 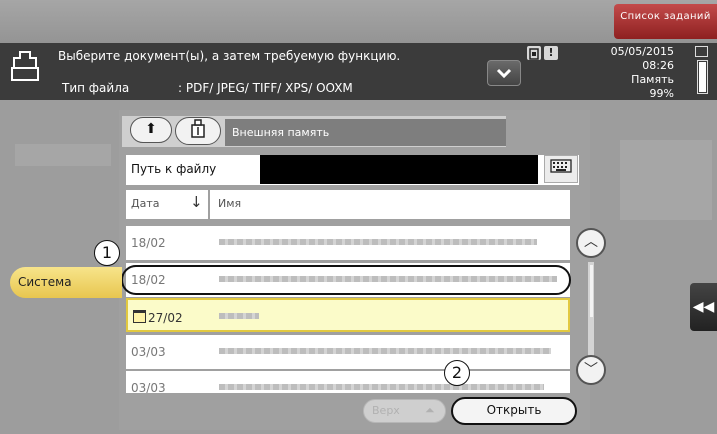 I want to click on keyboard-button, so click(x=561, y=169).